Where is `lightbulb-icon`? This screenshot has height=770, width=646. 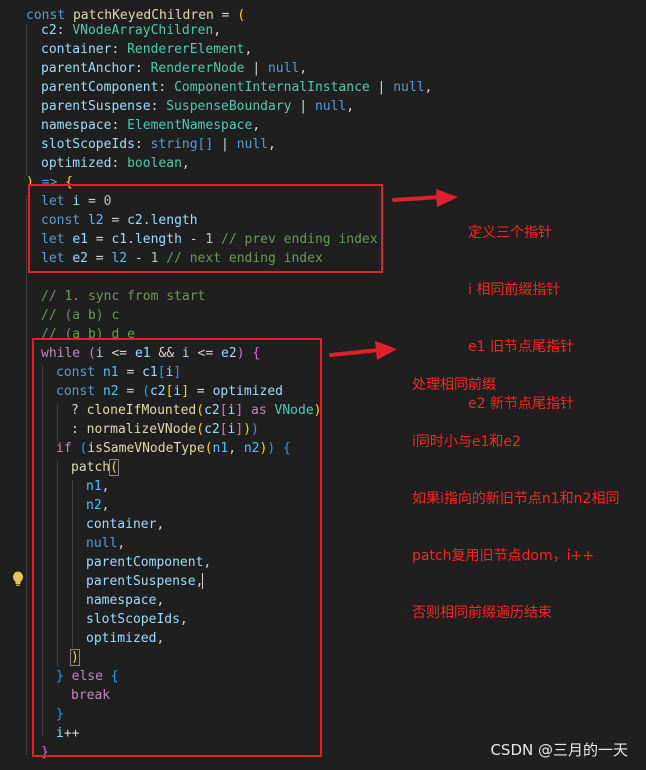
lightbulb-icon is located at coordinates (18, 579).